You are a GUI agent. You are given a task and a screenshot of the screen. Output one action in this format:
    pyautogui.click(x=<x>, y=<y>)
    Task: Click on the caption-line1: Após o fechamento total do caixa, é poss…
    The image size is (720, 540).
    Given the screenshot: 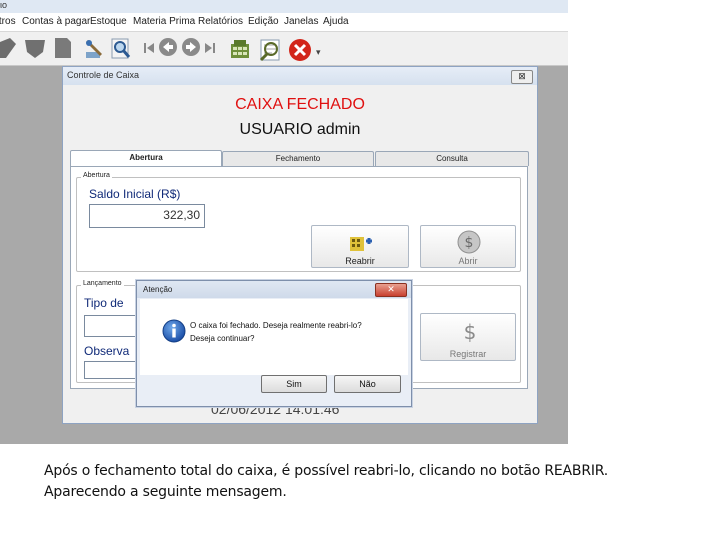 What is the action you would take?
    pyautogui.click(x=326, y=471)
    